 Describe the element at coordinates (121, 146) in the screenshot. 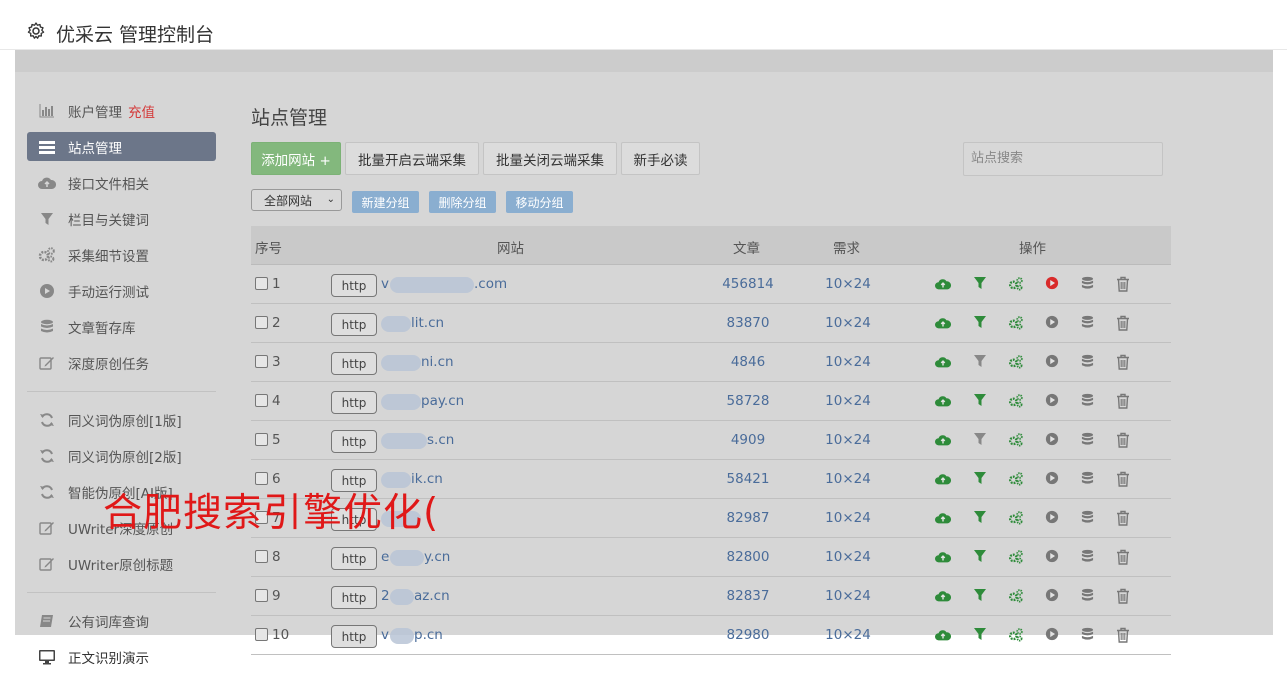

I see `sidebar-item-sites: 站点管理` at that location.